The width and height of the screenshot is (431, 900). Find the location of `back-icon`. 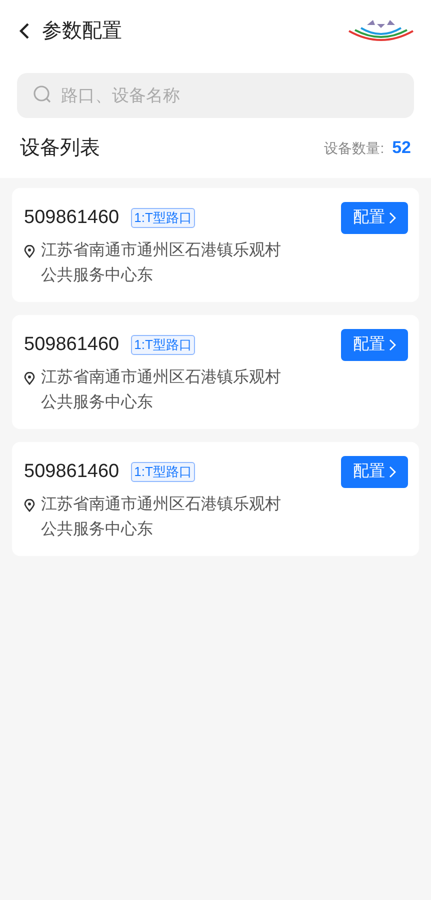

back-icon is located at coordinates (24, 31).